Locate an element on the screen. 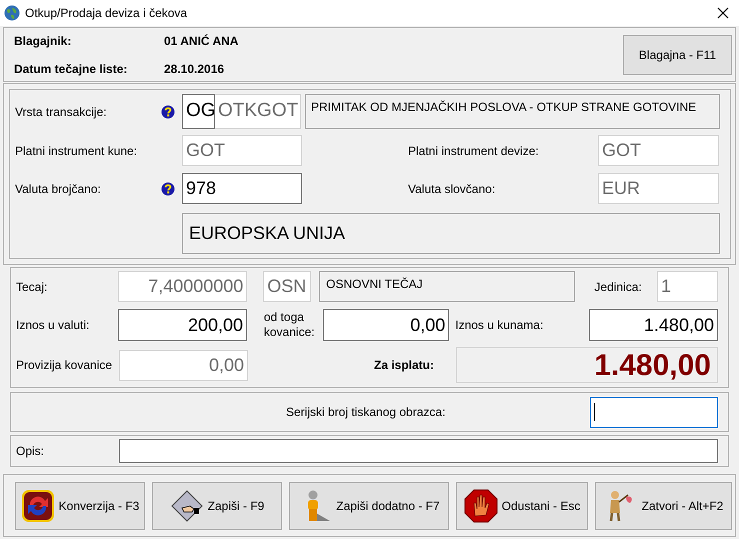 This screenshot has height=539, width=739. input-field: 978 is located at coordinates (242, 188).